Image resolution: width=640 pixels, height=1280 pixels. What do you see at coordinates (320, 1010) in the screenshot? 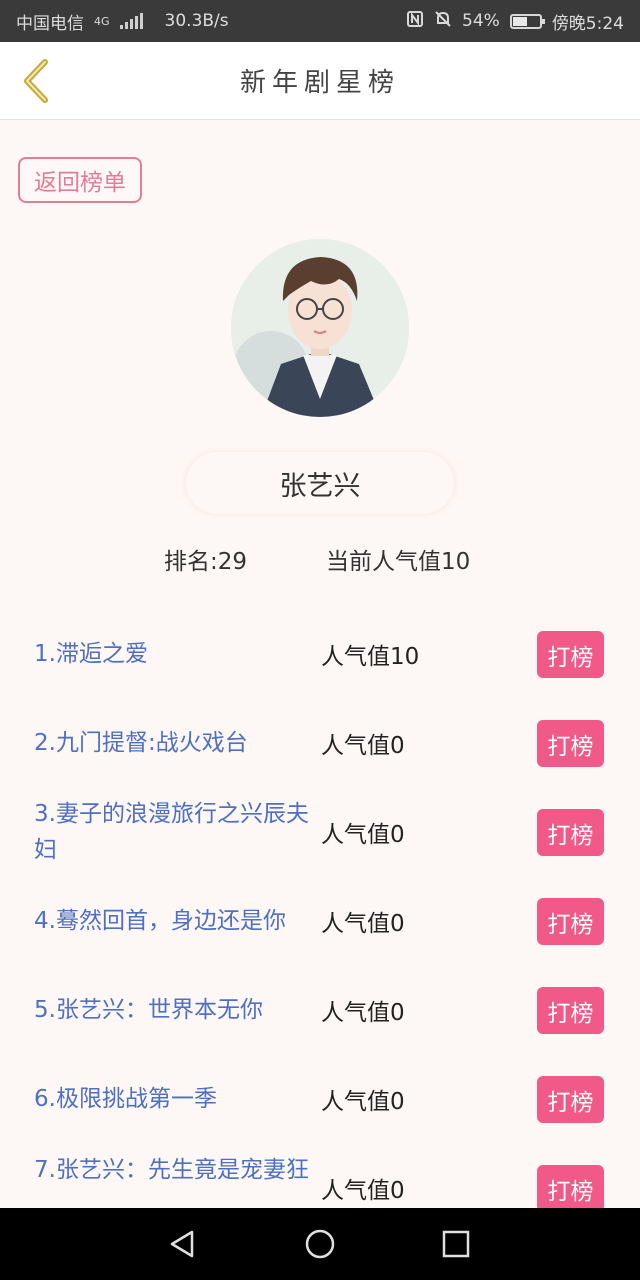
I see `list-item: 5.张艺兴：世界本无你 人气值0 打榜` at bounding box center [320, 1010].